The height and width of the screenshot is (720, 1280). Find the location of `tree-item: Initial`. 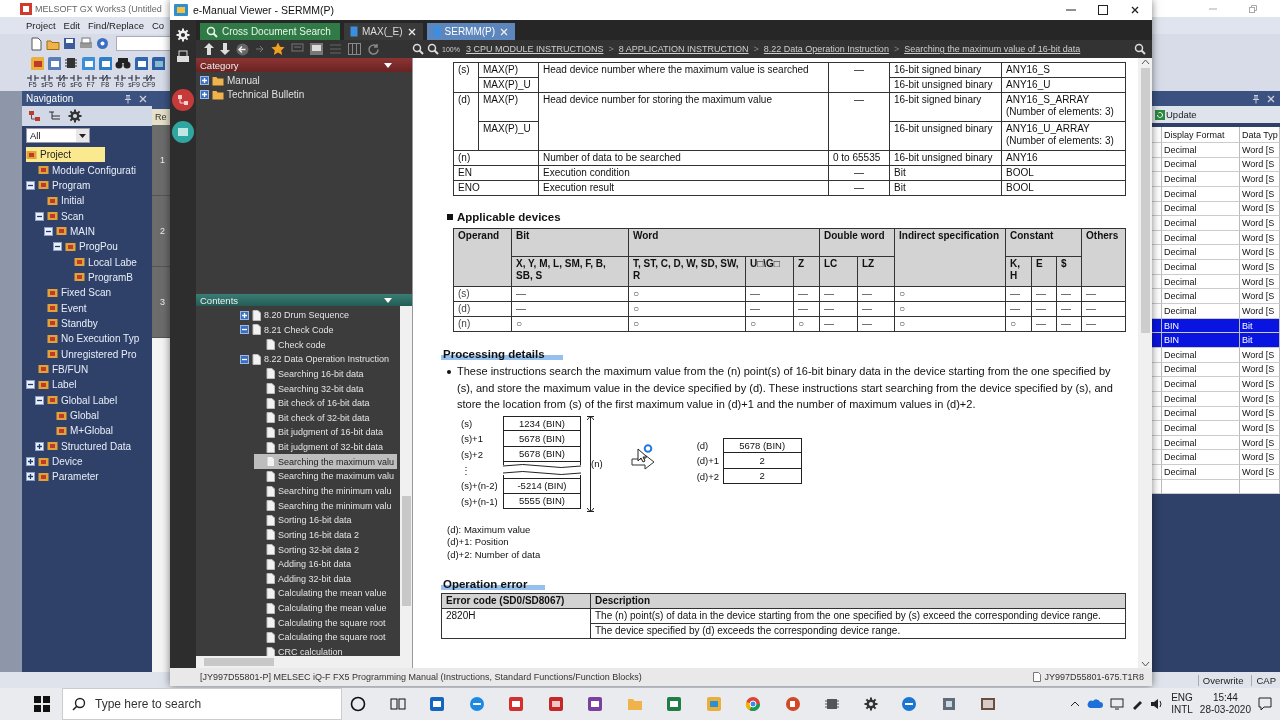

tree-item: Initial is located at coordinates (62, 201).